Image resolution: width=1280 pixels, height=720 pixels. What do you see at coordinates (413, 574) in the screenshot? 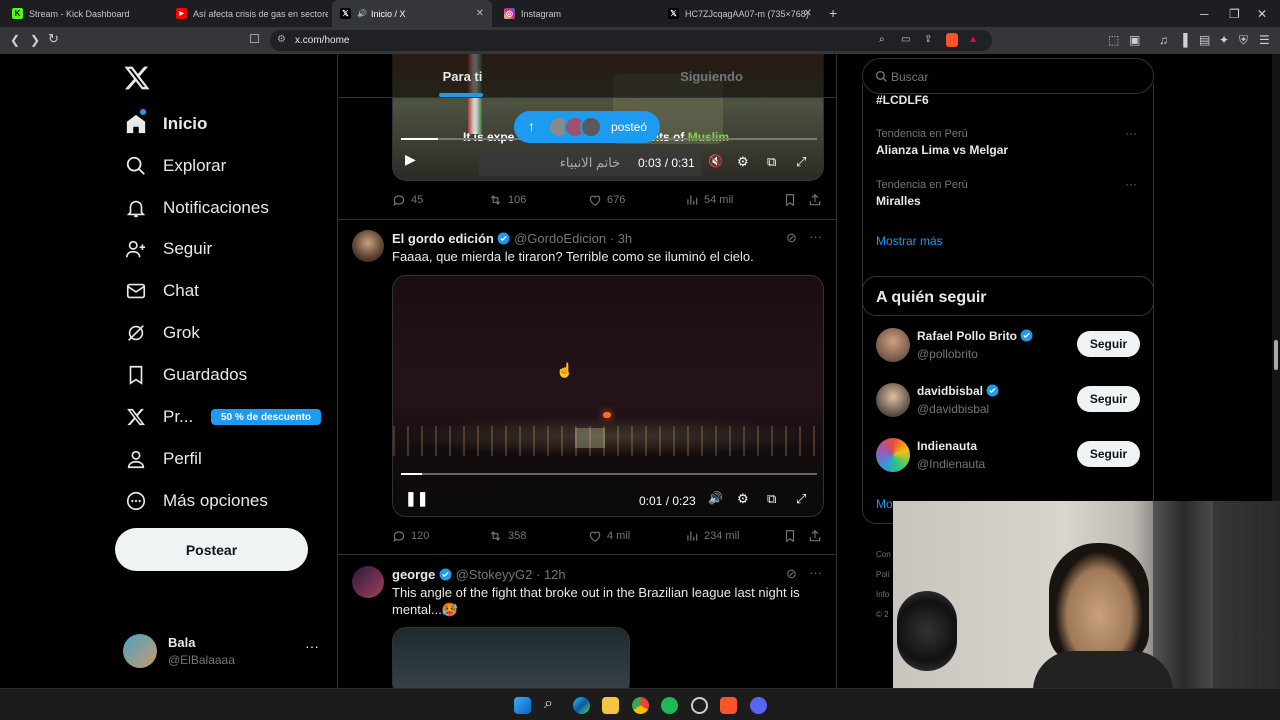
I see `author-name: george` at bounding box center [413, 574].